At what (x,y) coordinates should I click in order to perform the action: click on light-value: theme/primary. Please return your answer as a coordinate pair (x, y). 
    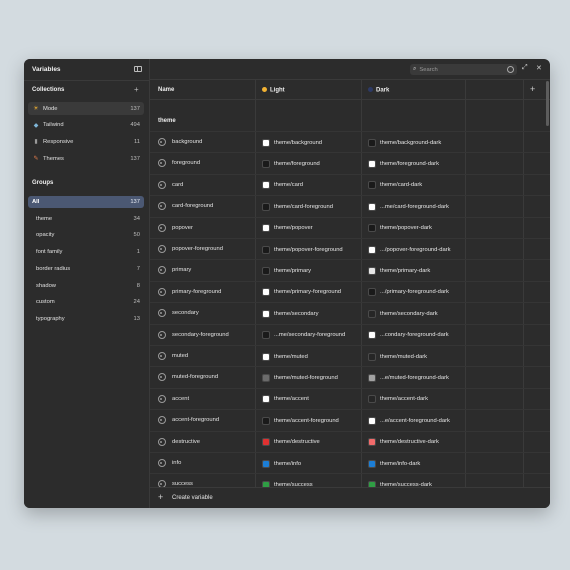
    Looking at the image, I should click on (286, 270).